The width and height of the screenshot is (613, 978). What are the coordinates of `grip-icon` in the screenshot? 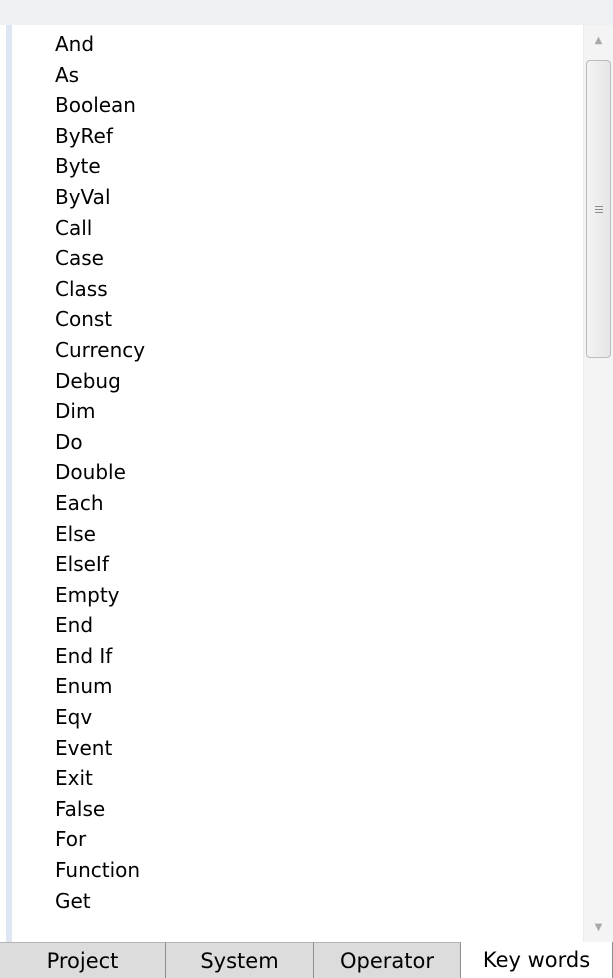 It's located at (598, 209).